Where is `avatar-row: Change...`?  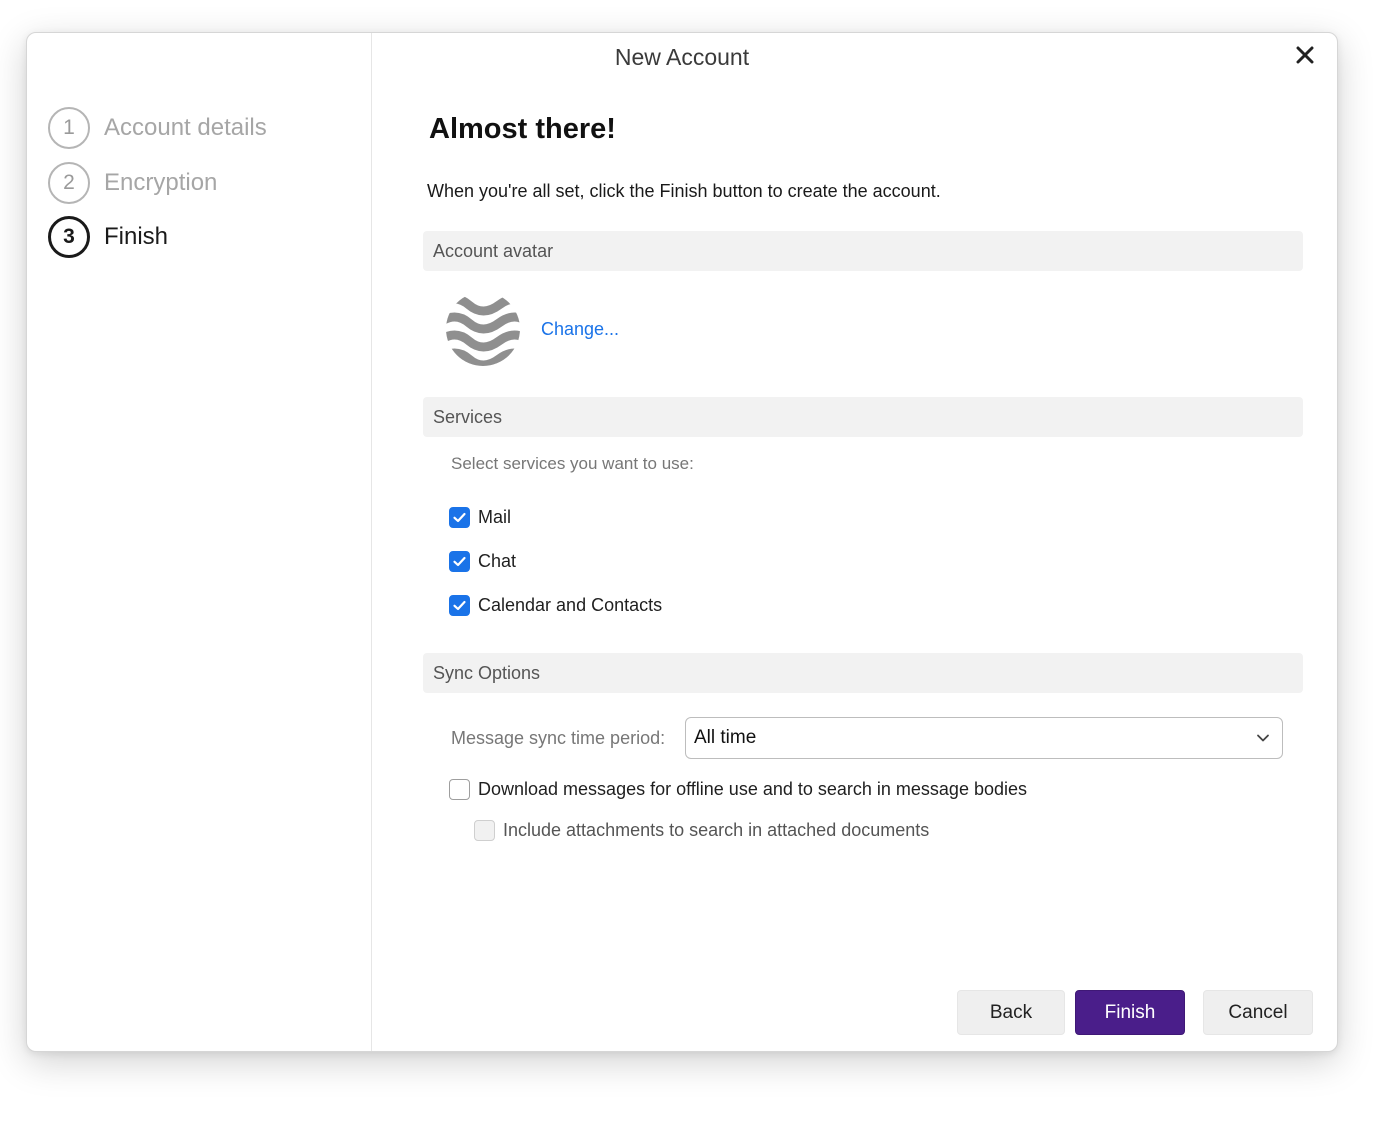
avatar-row: Change... is located at coordinates (532, 329).